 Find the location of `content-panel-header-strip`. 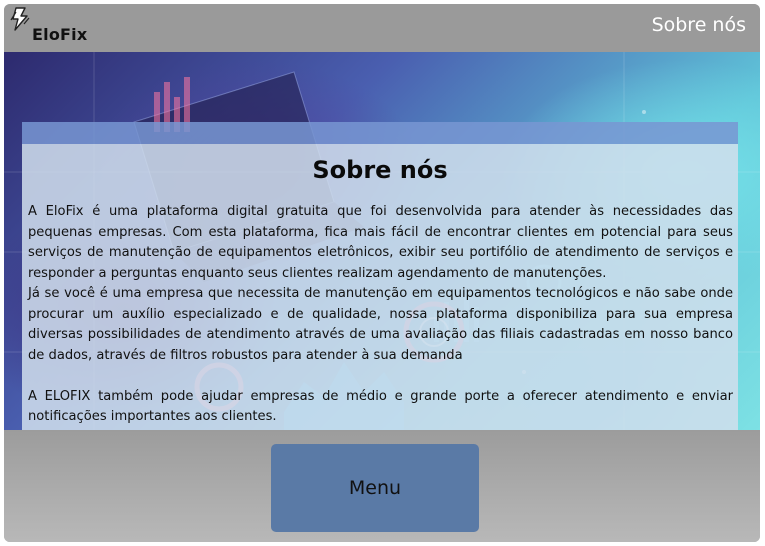

content-panel-header-strip is located at coordinates (380, 133).